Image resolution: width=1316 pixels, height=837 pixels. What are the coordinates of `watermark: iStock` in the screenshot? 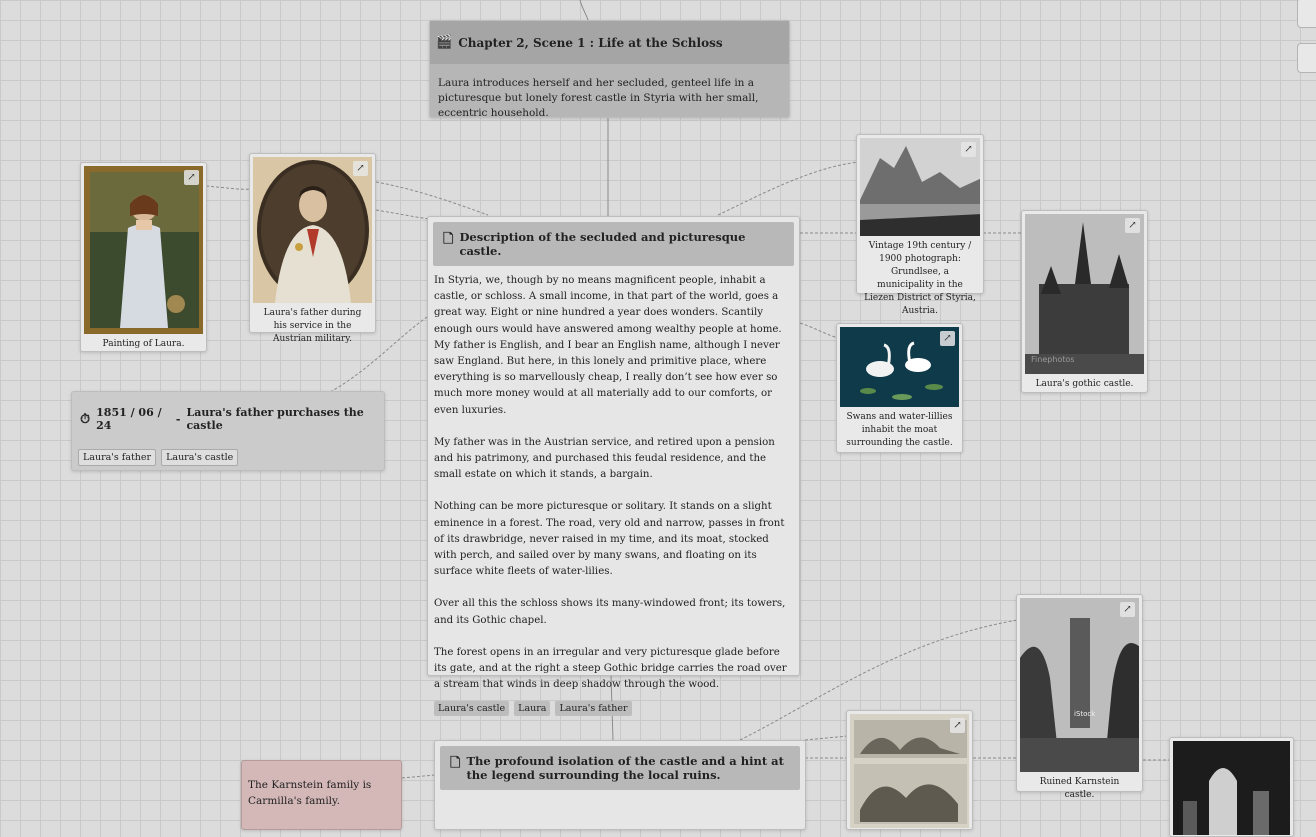 It's located at (1085, 714).